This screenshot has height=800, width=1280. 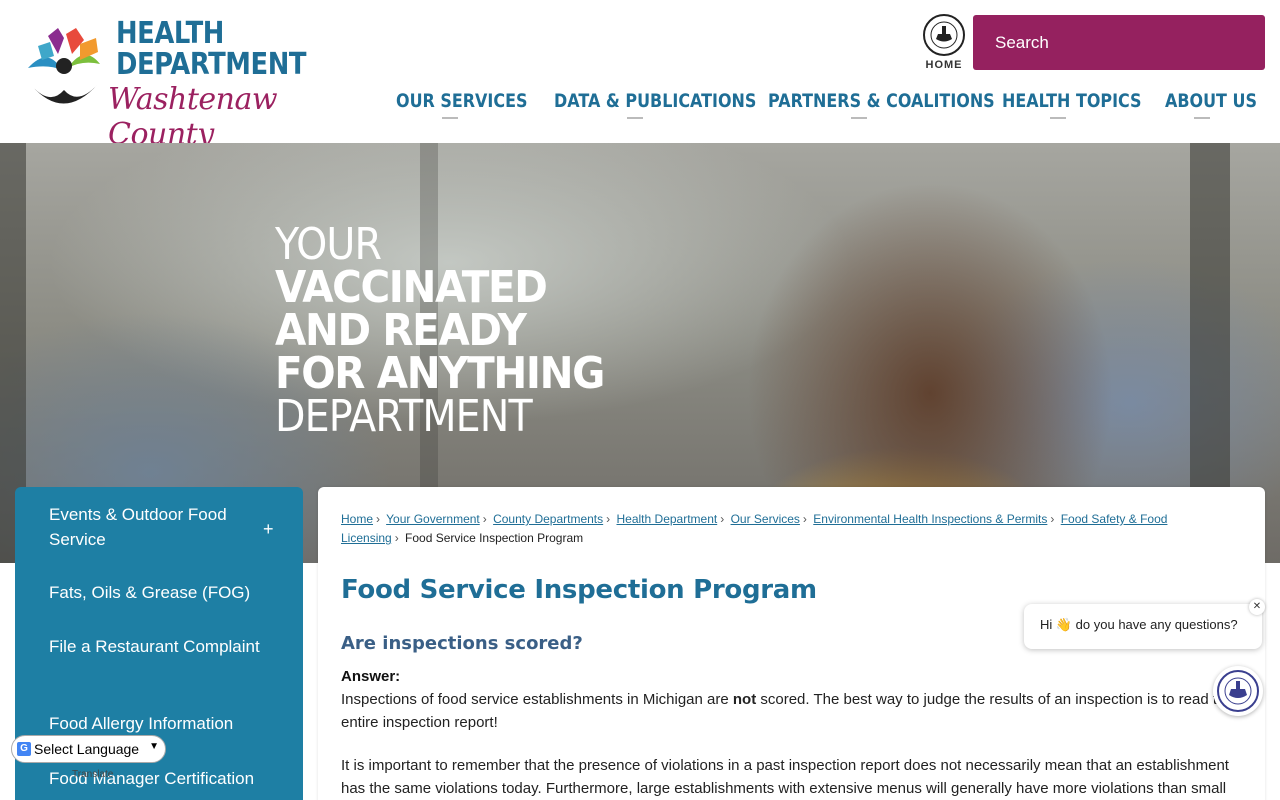 What do you see at coordinates (328, 244) in the screenshot?
I see `hero-line: YOUR` at bounding box center [328, 244].